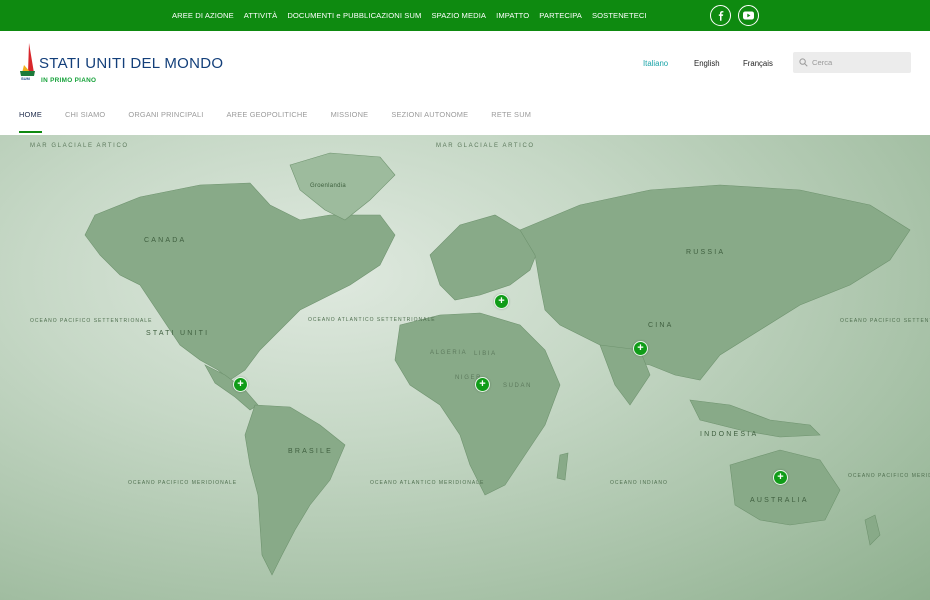 Image resolution: width=930 pixels, height=600 pixels. What do you see at coordinates (779, 500) in the screenshot?
I see `label-australia: AUSTRALIA` at bounding box center [779, 500].